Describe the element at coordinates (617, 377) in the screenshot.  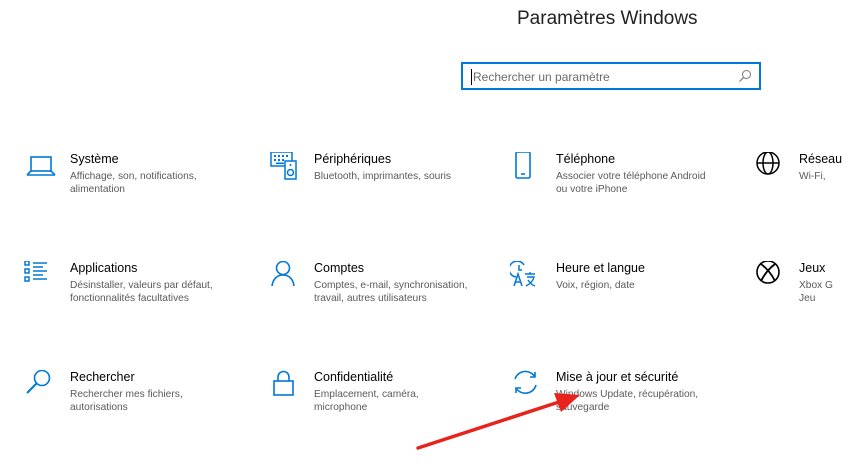
I see `tile-name: Mise à jour et sécurité` at that location.